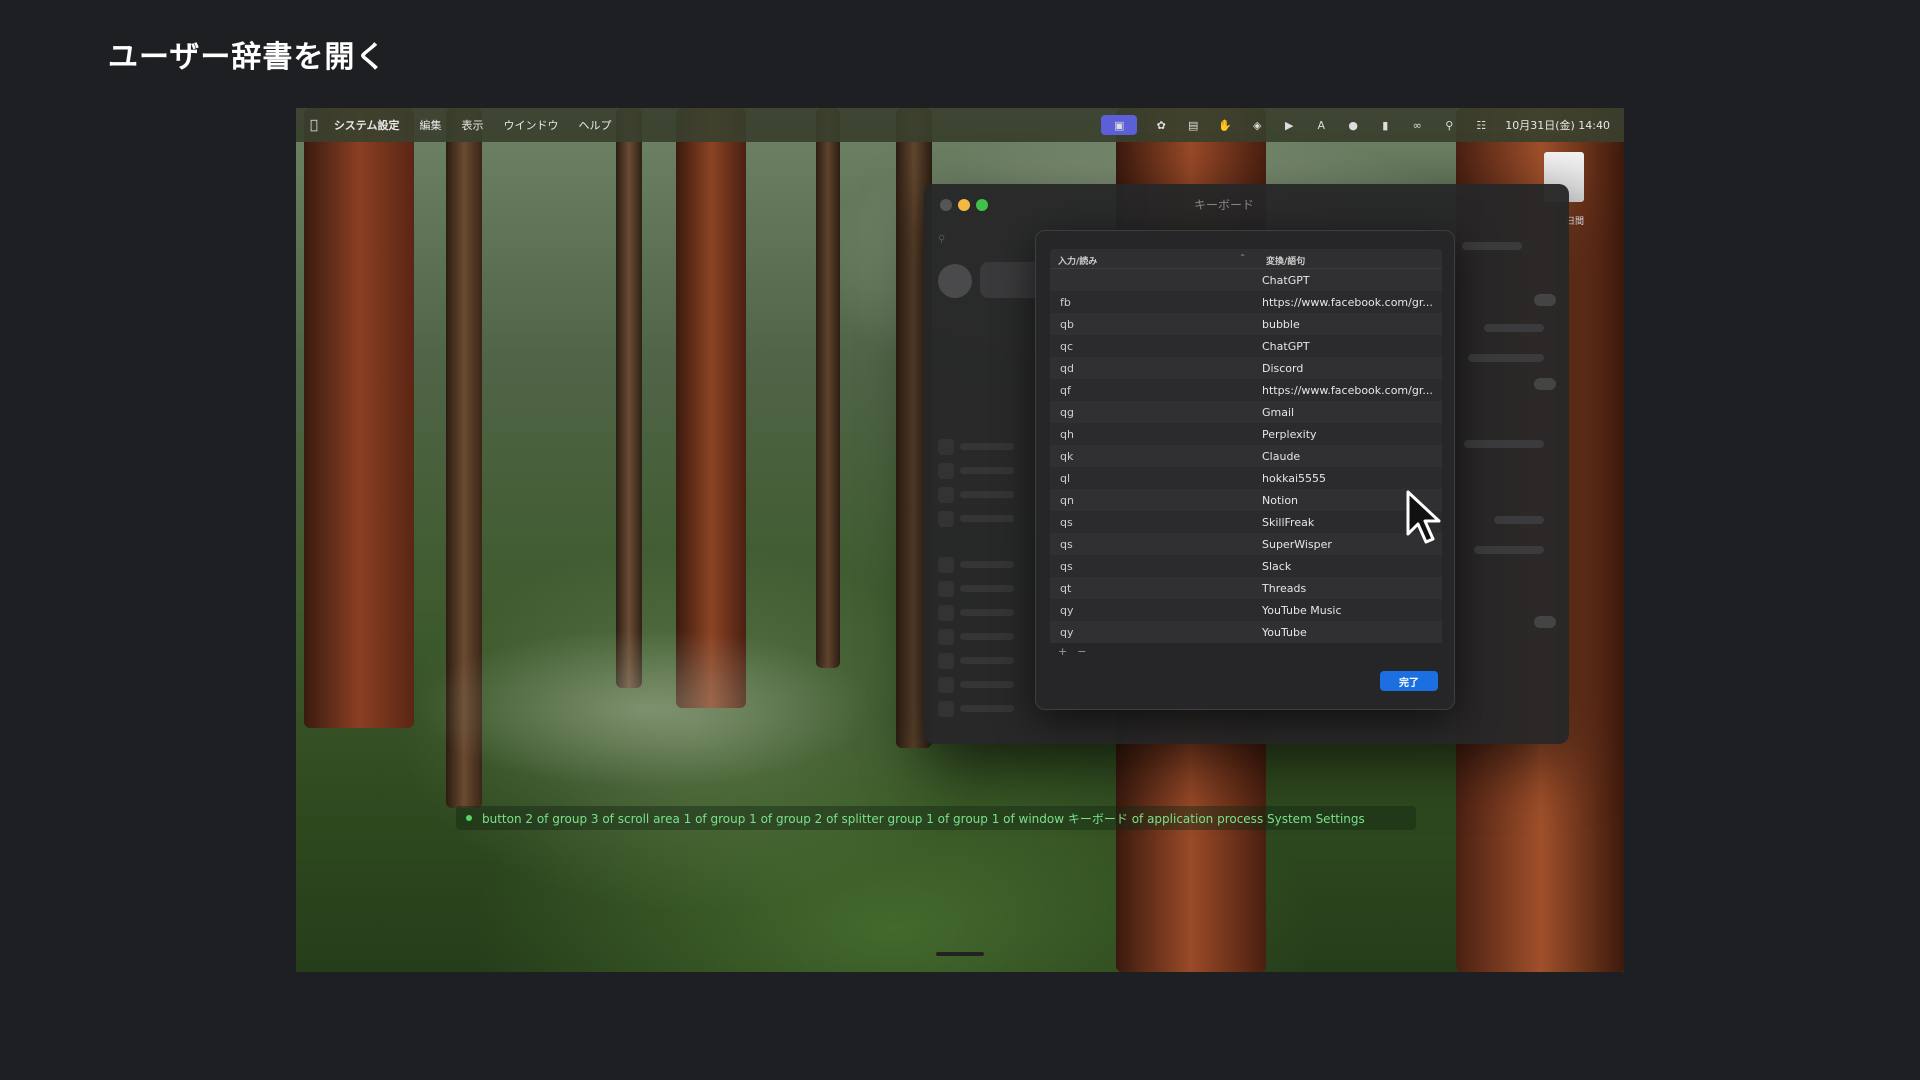 The width and height of the screenshot is (1920, 1080). What do you see at coordinates (1154, 500) in the screenshot?
I see `cell-input: qn` at bounding box center [1154, 500].